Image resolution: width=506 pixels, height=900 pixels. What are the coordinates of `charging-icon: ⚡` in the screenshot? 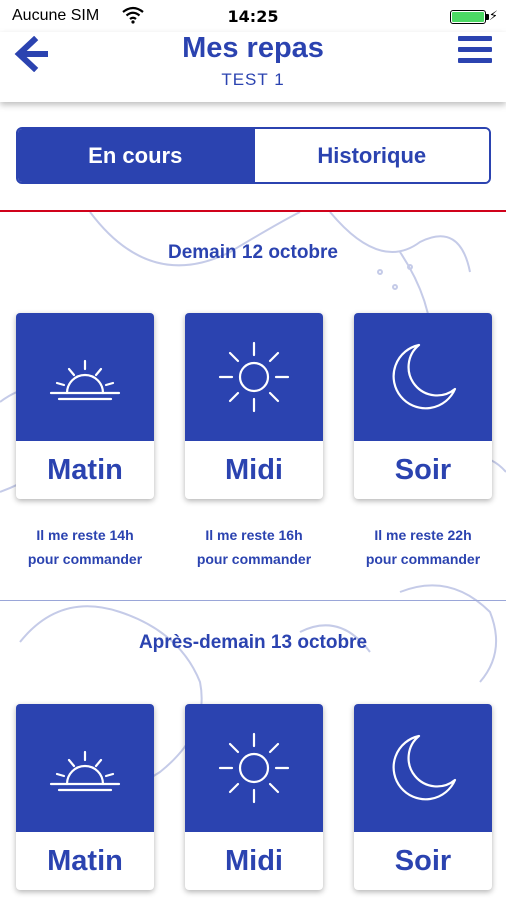 It's located at (493, 15).